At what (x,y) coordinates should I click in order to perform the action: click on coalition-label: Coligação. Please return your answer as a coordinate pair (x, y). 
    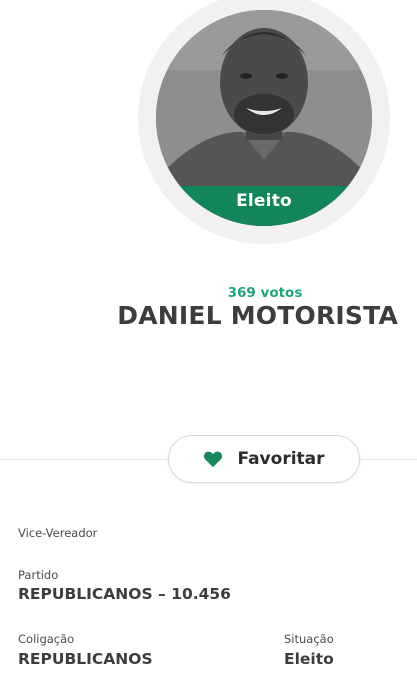
    Looking at the image, I should click on (46, 639).